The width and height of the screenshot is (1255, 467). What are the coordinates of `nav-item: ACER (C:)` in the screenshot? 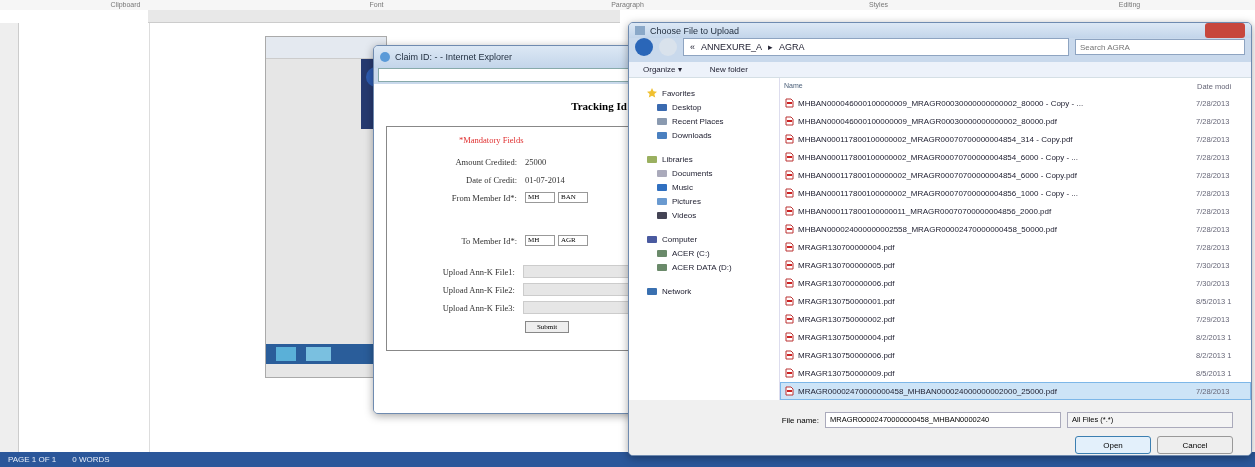 It's located at (704, 253).